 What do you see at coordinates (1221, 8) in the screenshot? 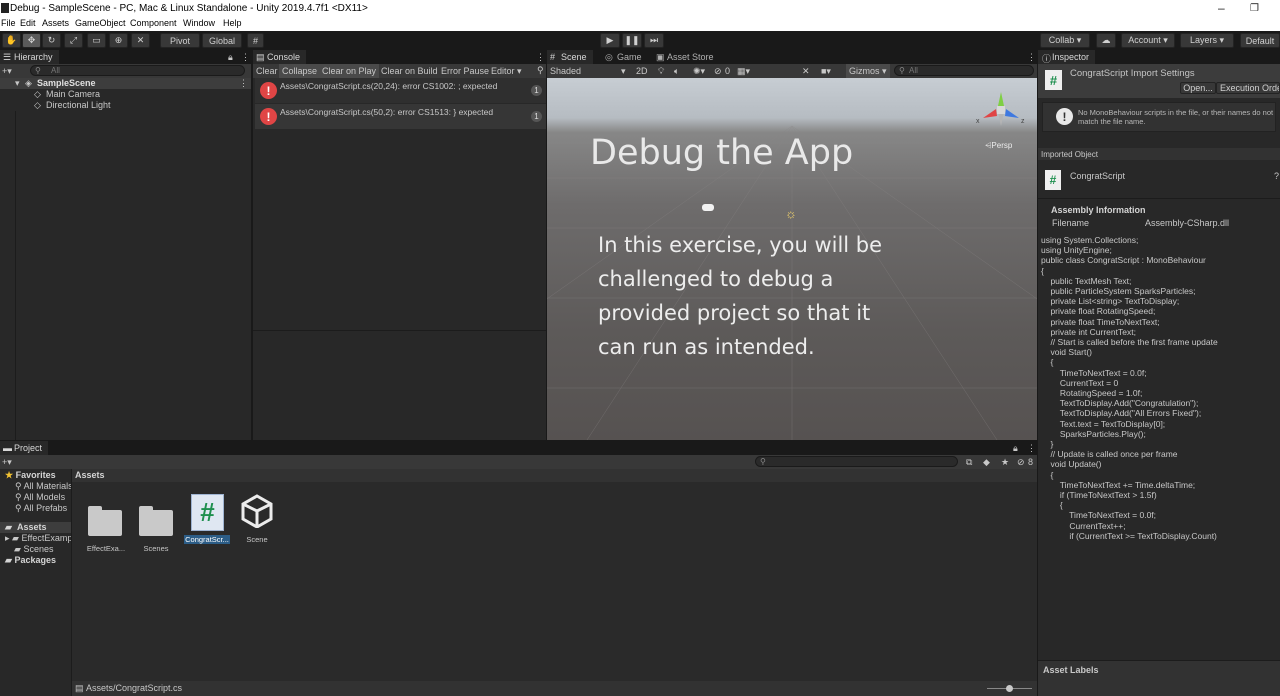
I see `minimize-button: –` at bounding box center [1221, 8].